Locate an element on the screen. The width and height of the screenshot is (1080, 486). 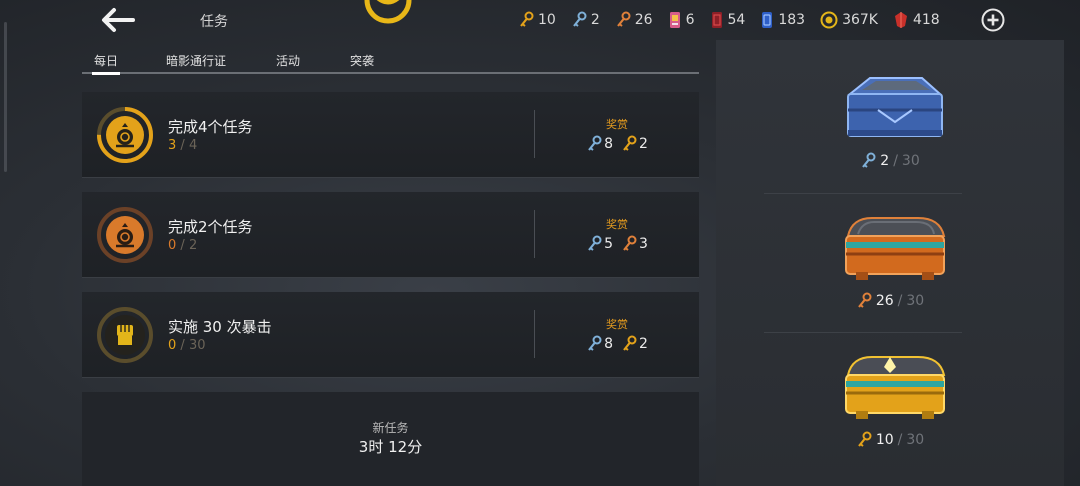
page-title: 任务 is located at coordinates (214, 22).